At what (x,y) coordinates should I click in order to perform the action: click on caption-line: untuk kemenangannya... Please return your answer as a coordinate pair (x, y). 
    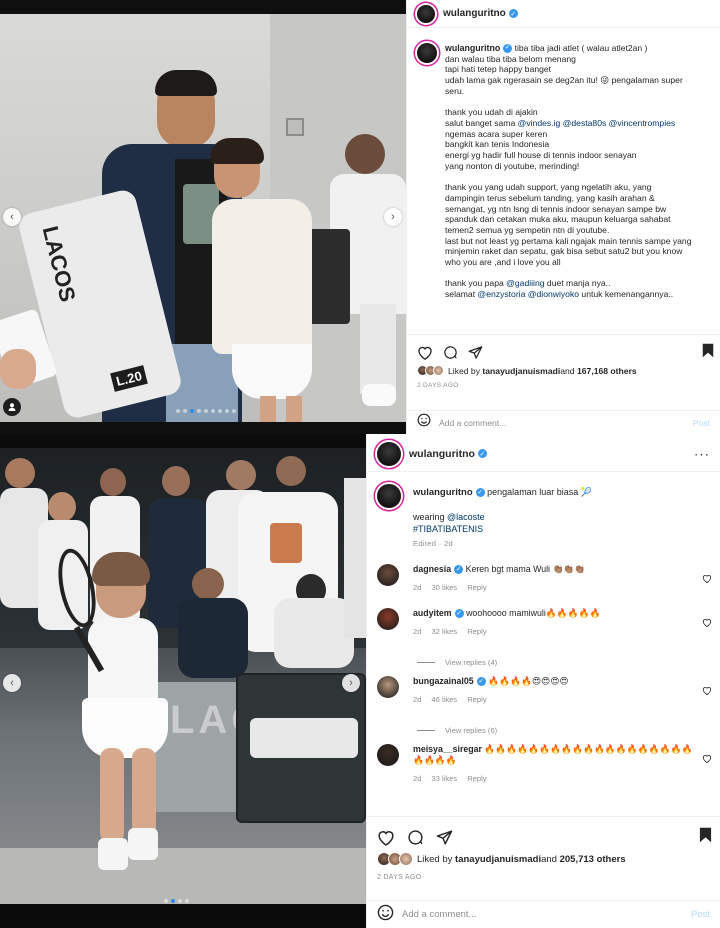
    Looking at the image, I should click on (626, 294).